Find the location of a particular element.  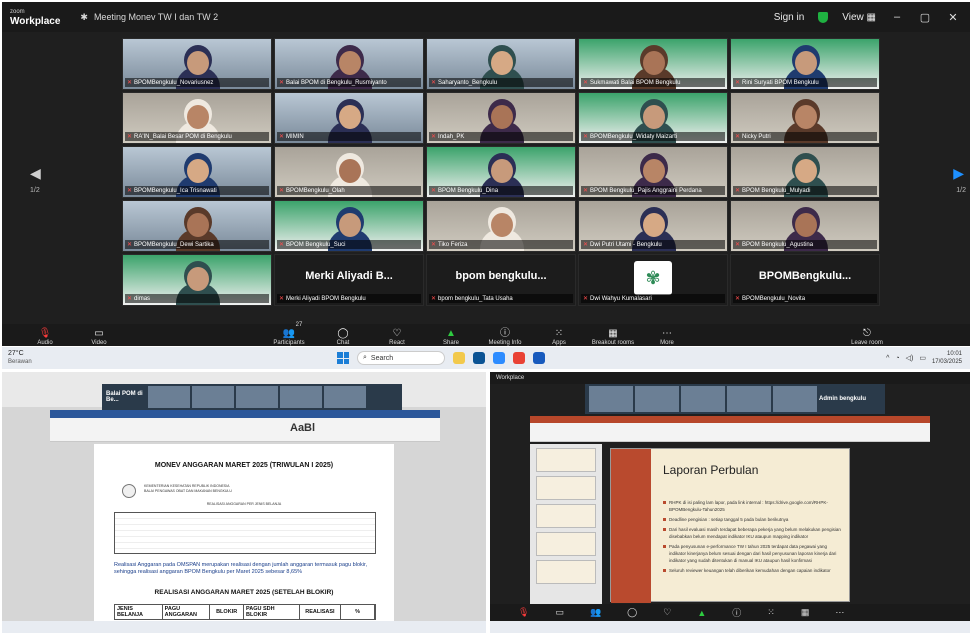

battery-icon: ▭ is located at coordinates (922, 358).